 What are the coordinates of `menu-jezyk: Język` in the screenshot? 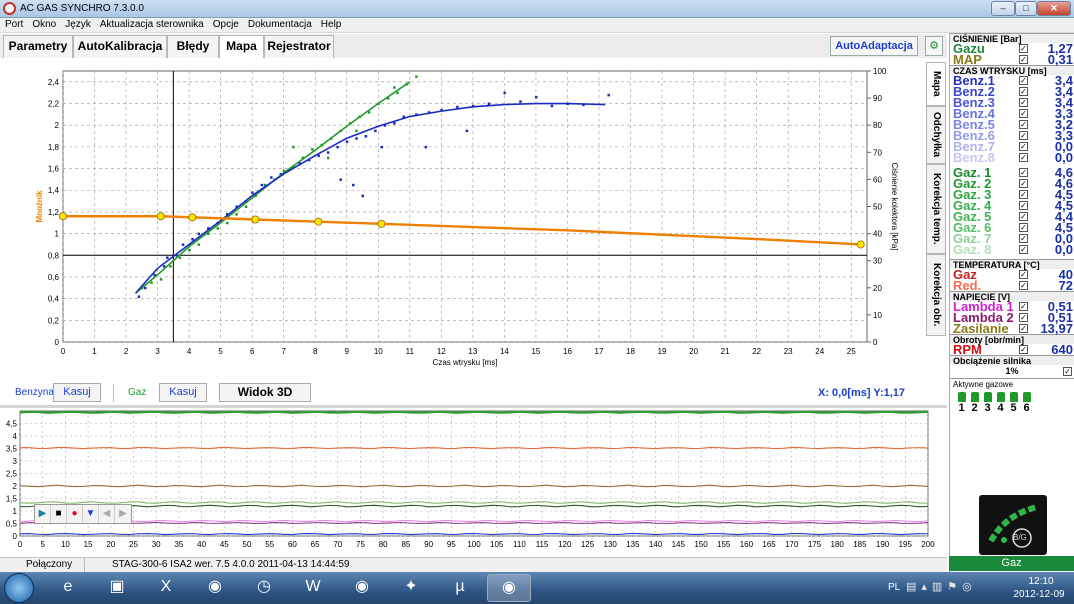 It's located at (77, 24).